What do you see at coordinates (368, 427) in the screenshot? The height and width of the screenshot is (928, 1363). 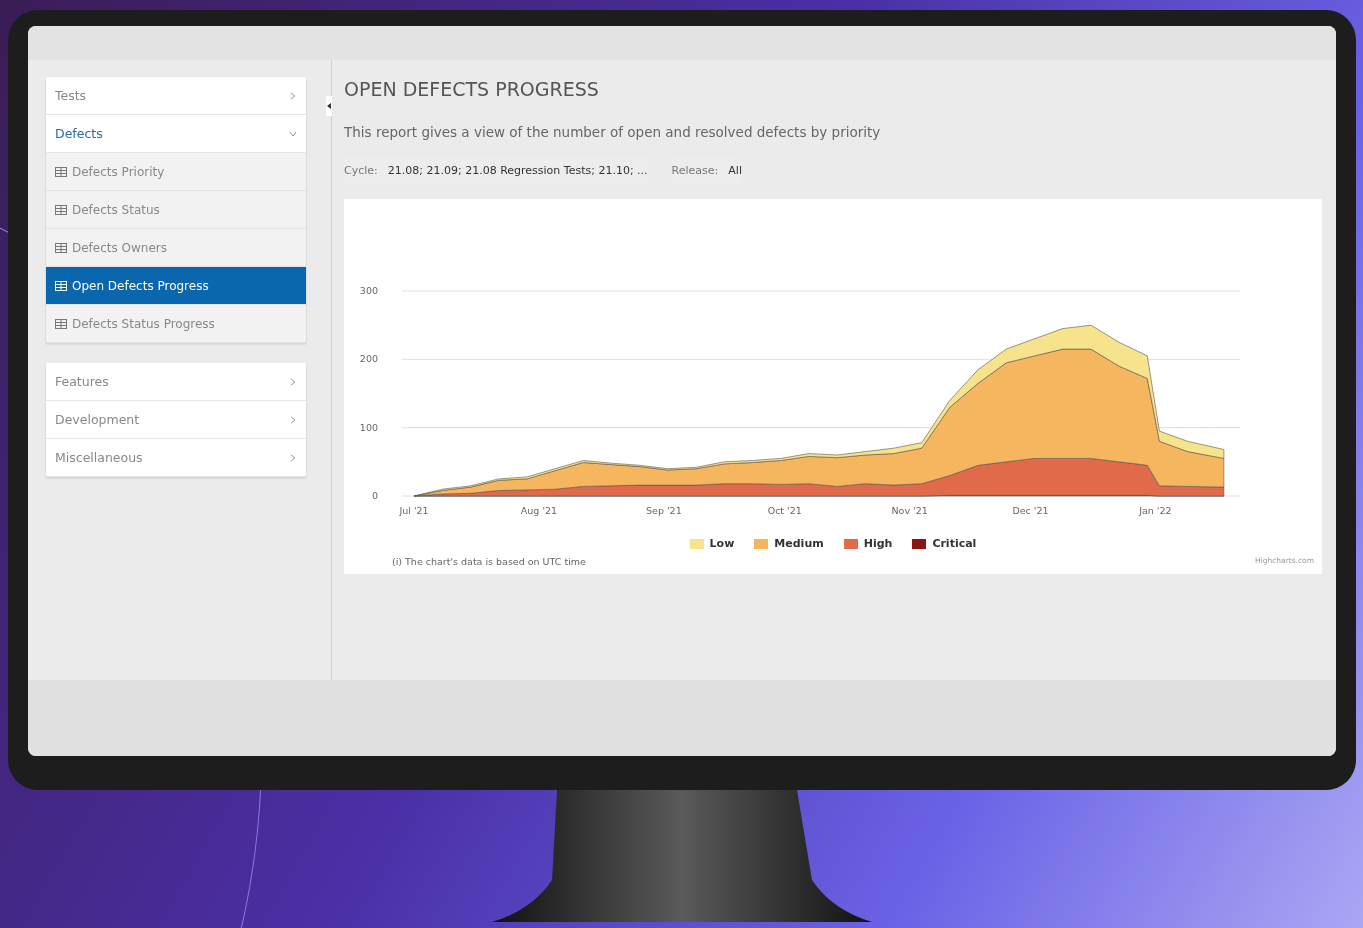 I see `y-tick-label: 100` at bounding box center [368, 427].